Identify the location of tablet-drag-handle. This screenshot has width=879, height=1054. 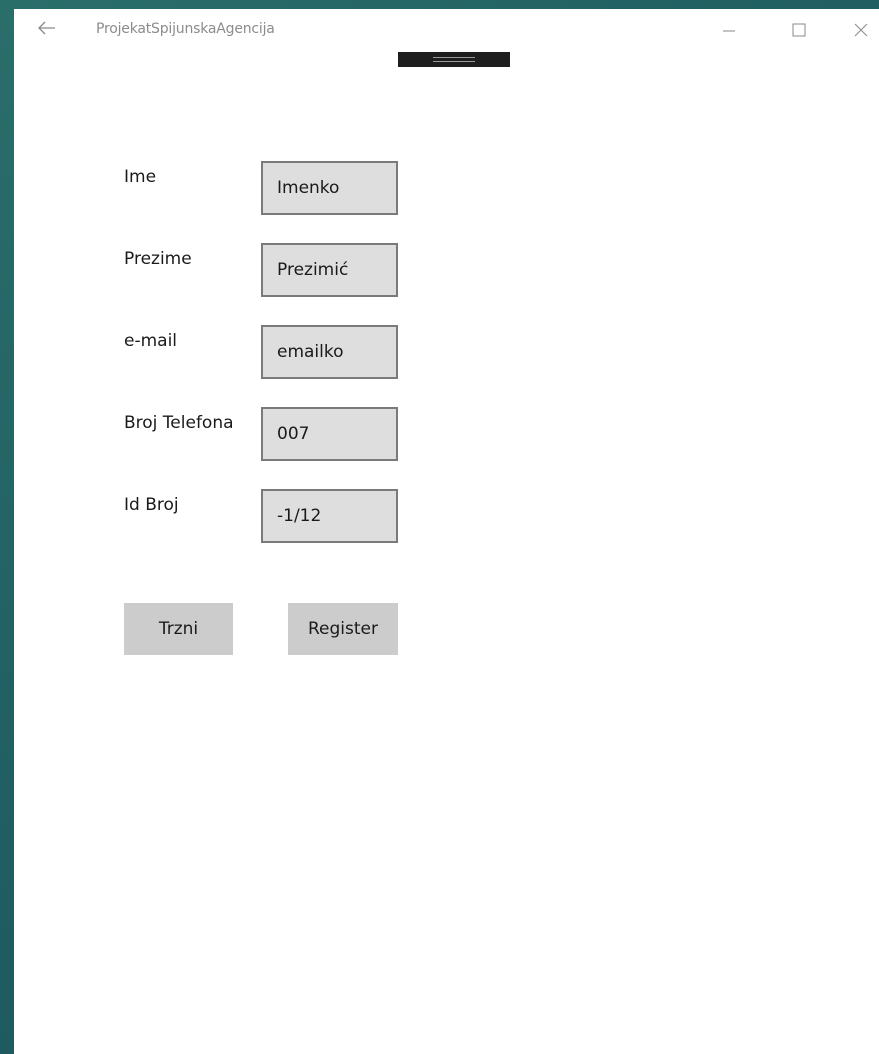
(454, 59).